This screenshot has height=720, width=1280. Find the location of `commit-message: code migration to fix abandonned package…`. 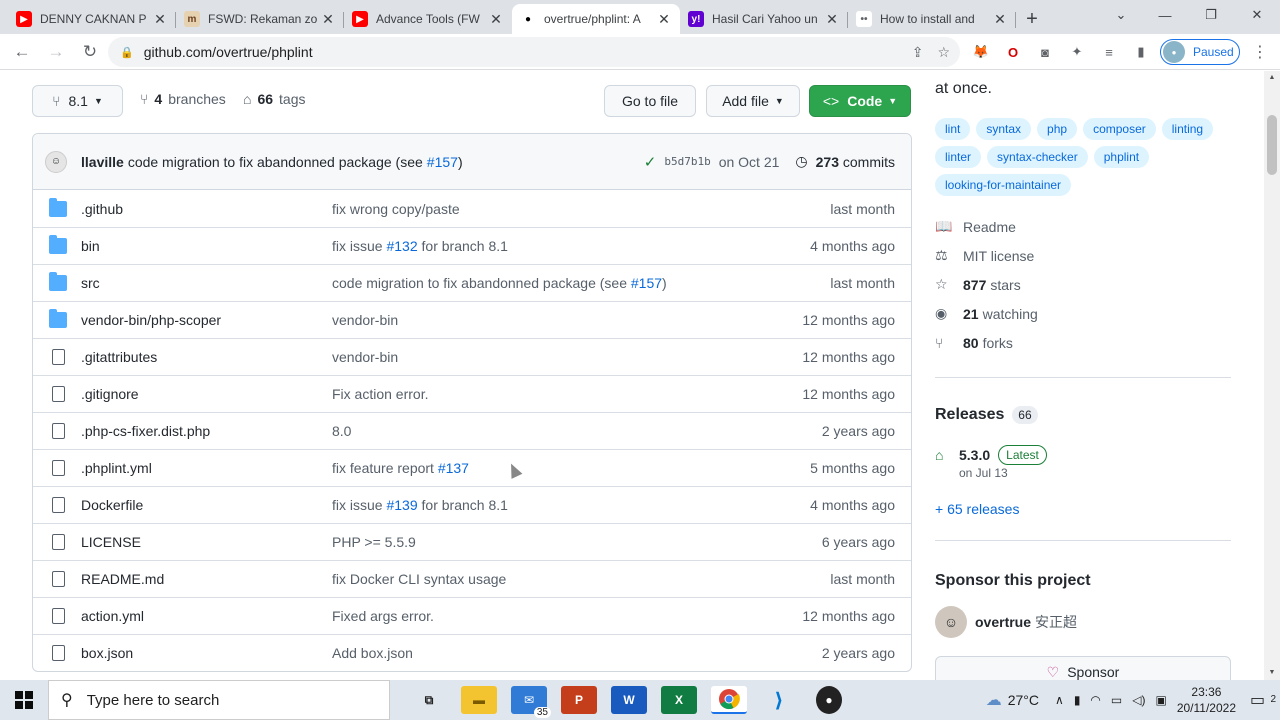

commit-message: code migration to fix abandonned package… is located at coordinates (275, 162).